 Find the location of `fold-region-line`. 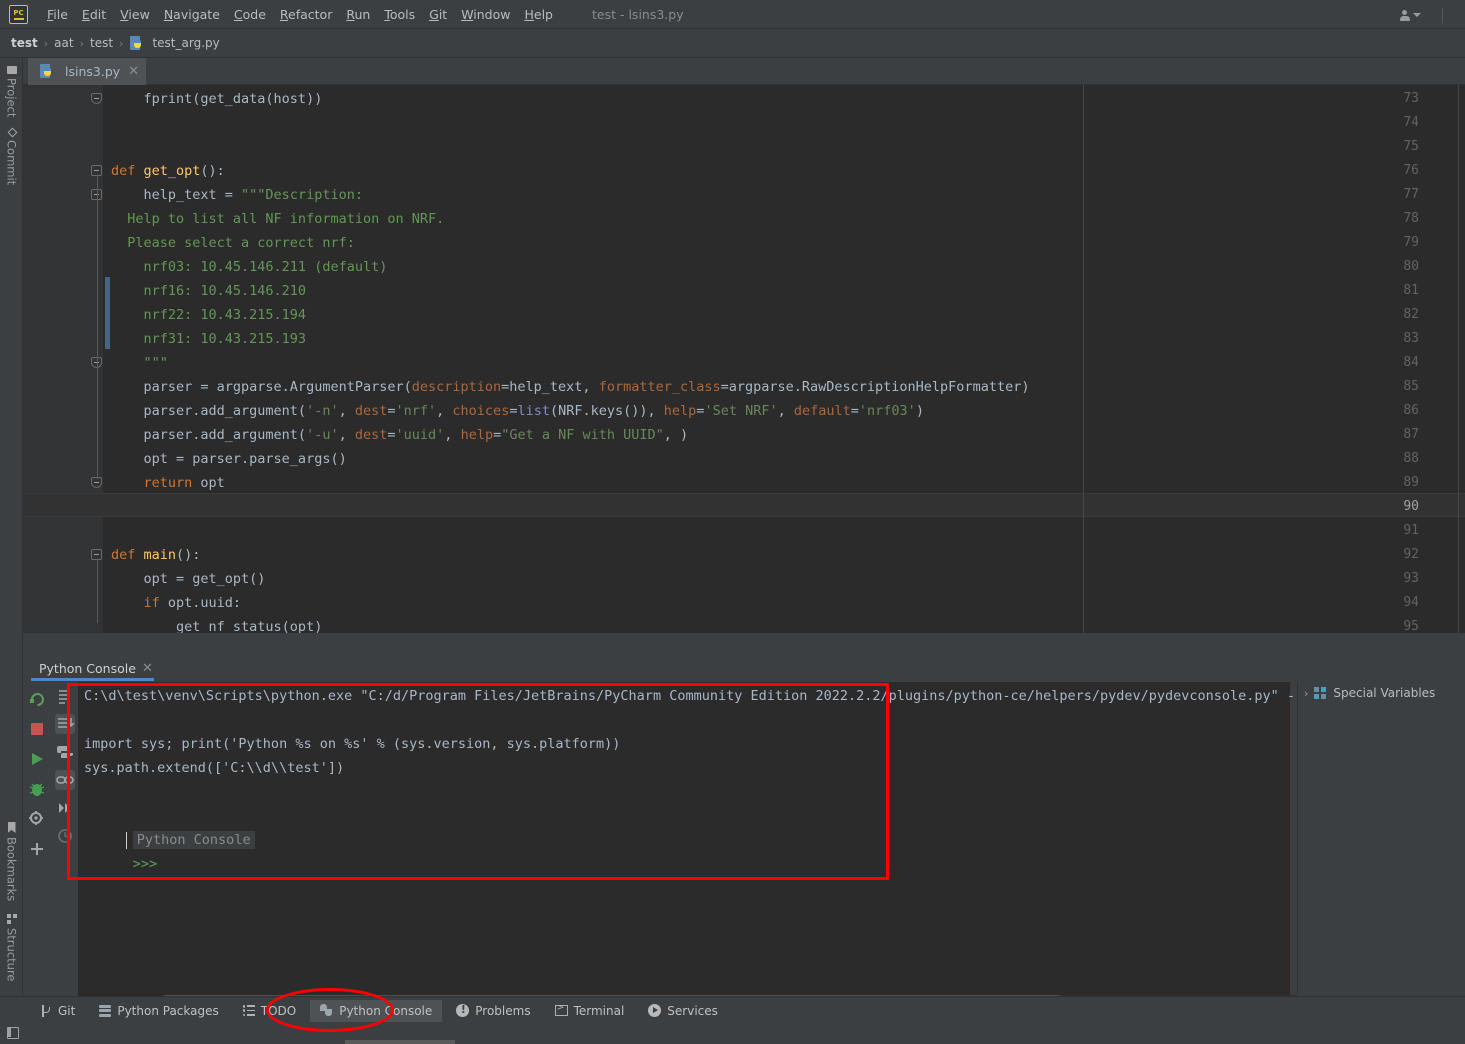

fold-region-line is located at coordinates (97, 591).